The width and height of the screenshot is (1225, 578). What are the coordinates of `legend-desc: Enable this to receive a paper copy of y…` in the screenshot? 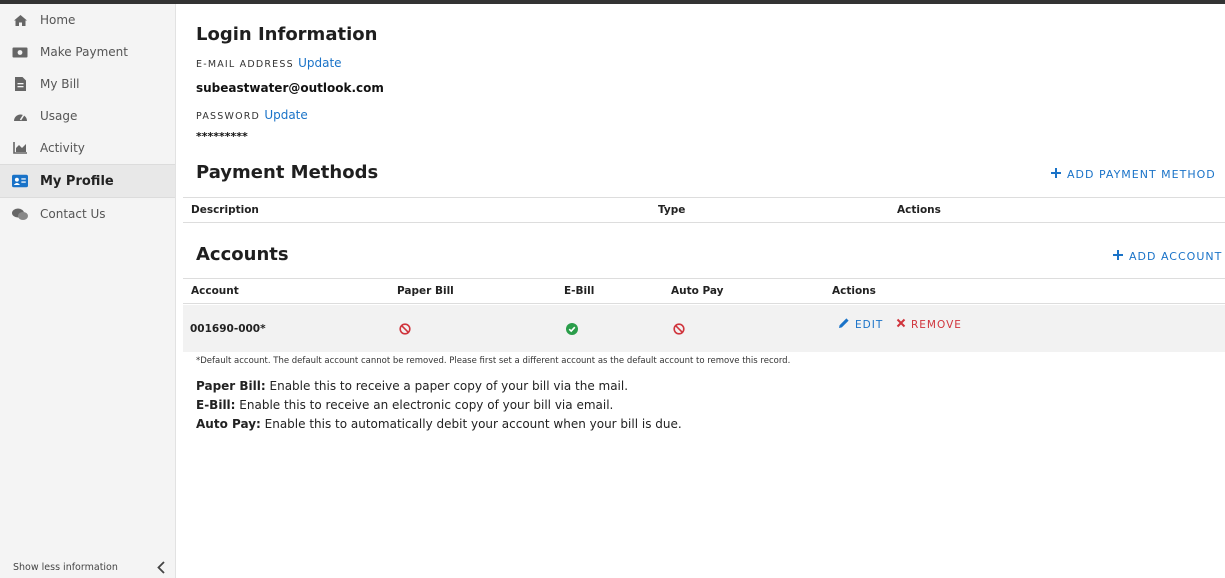 It's located at (447, 386).